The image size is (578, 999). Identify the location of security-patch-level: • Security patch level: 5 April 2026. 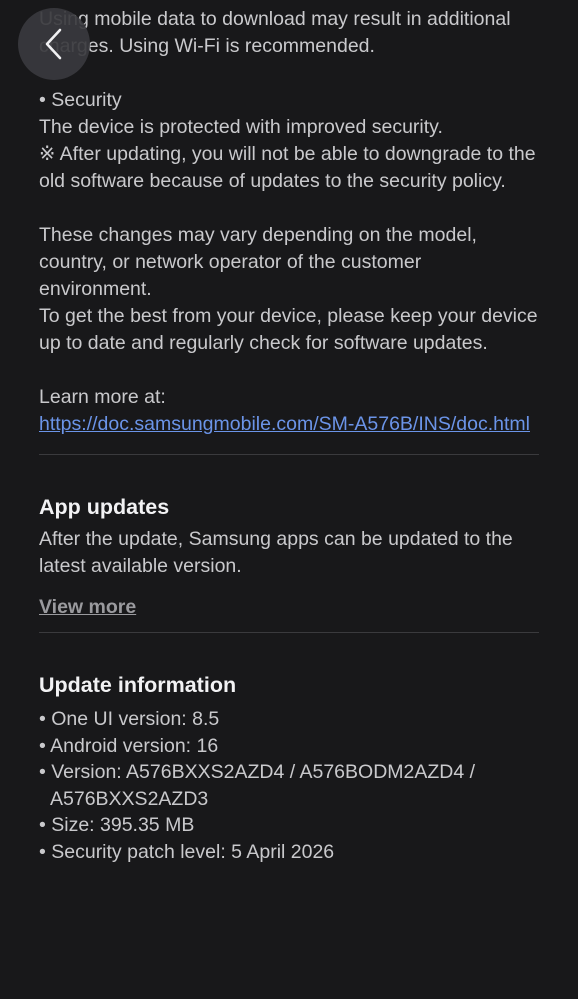
(187, 851).